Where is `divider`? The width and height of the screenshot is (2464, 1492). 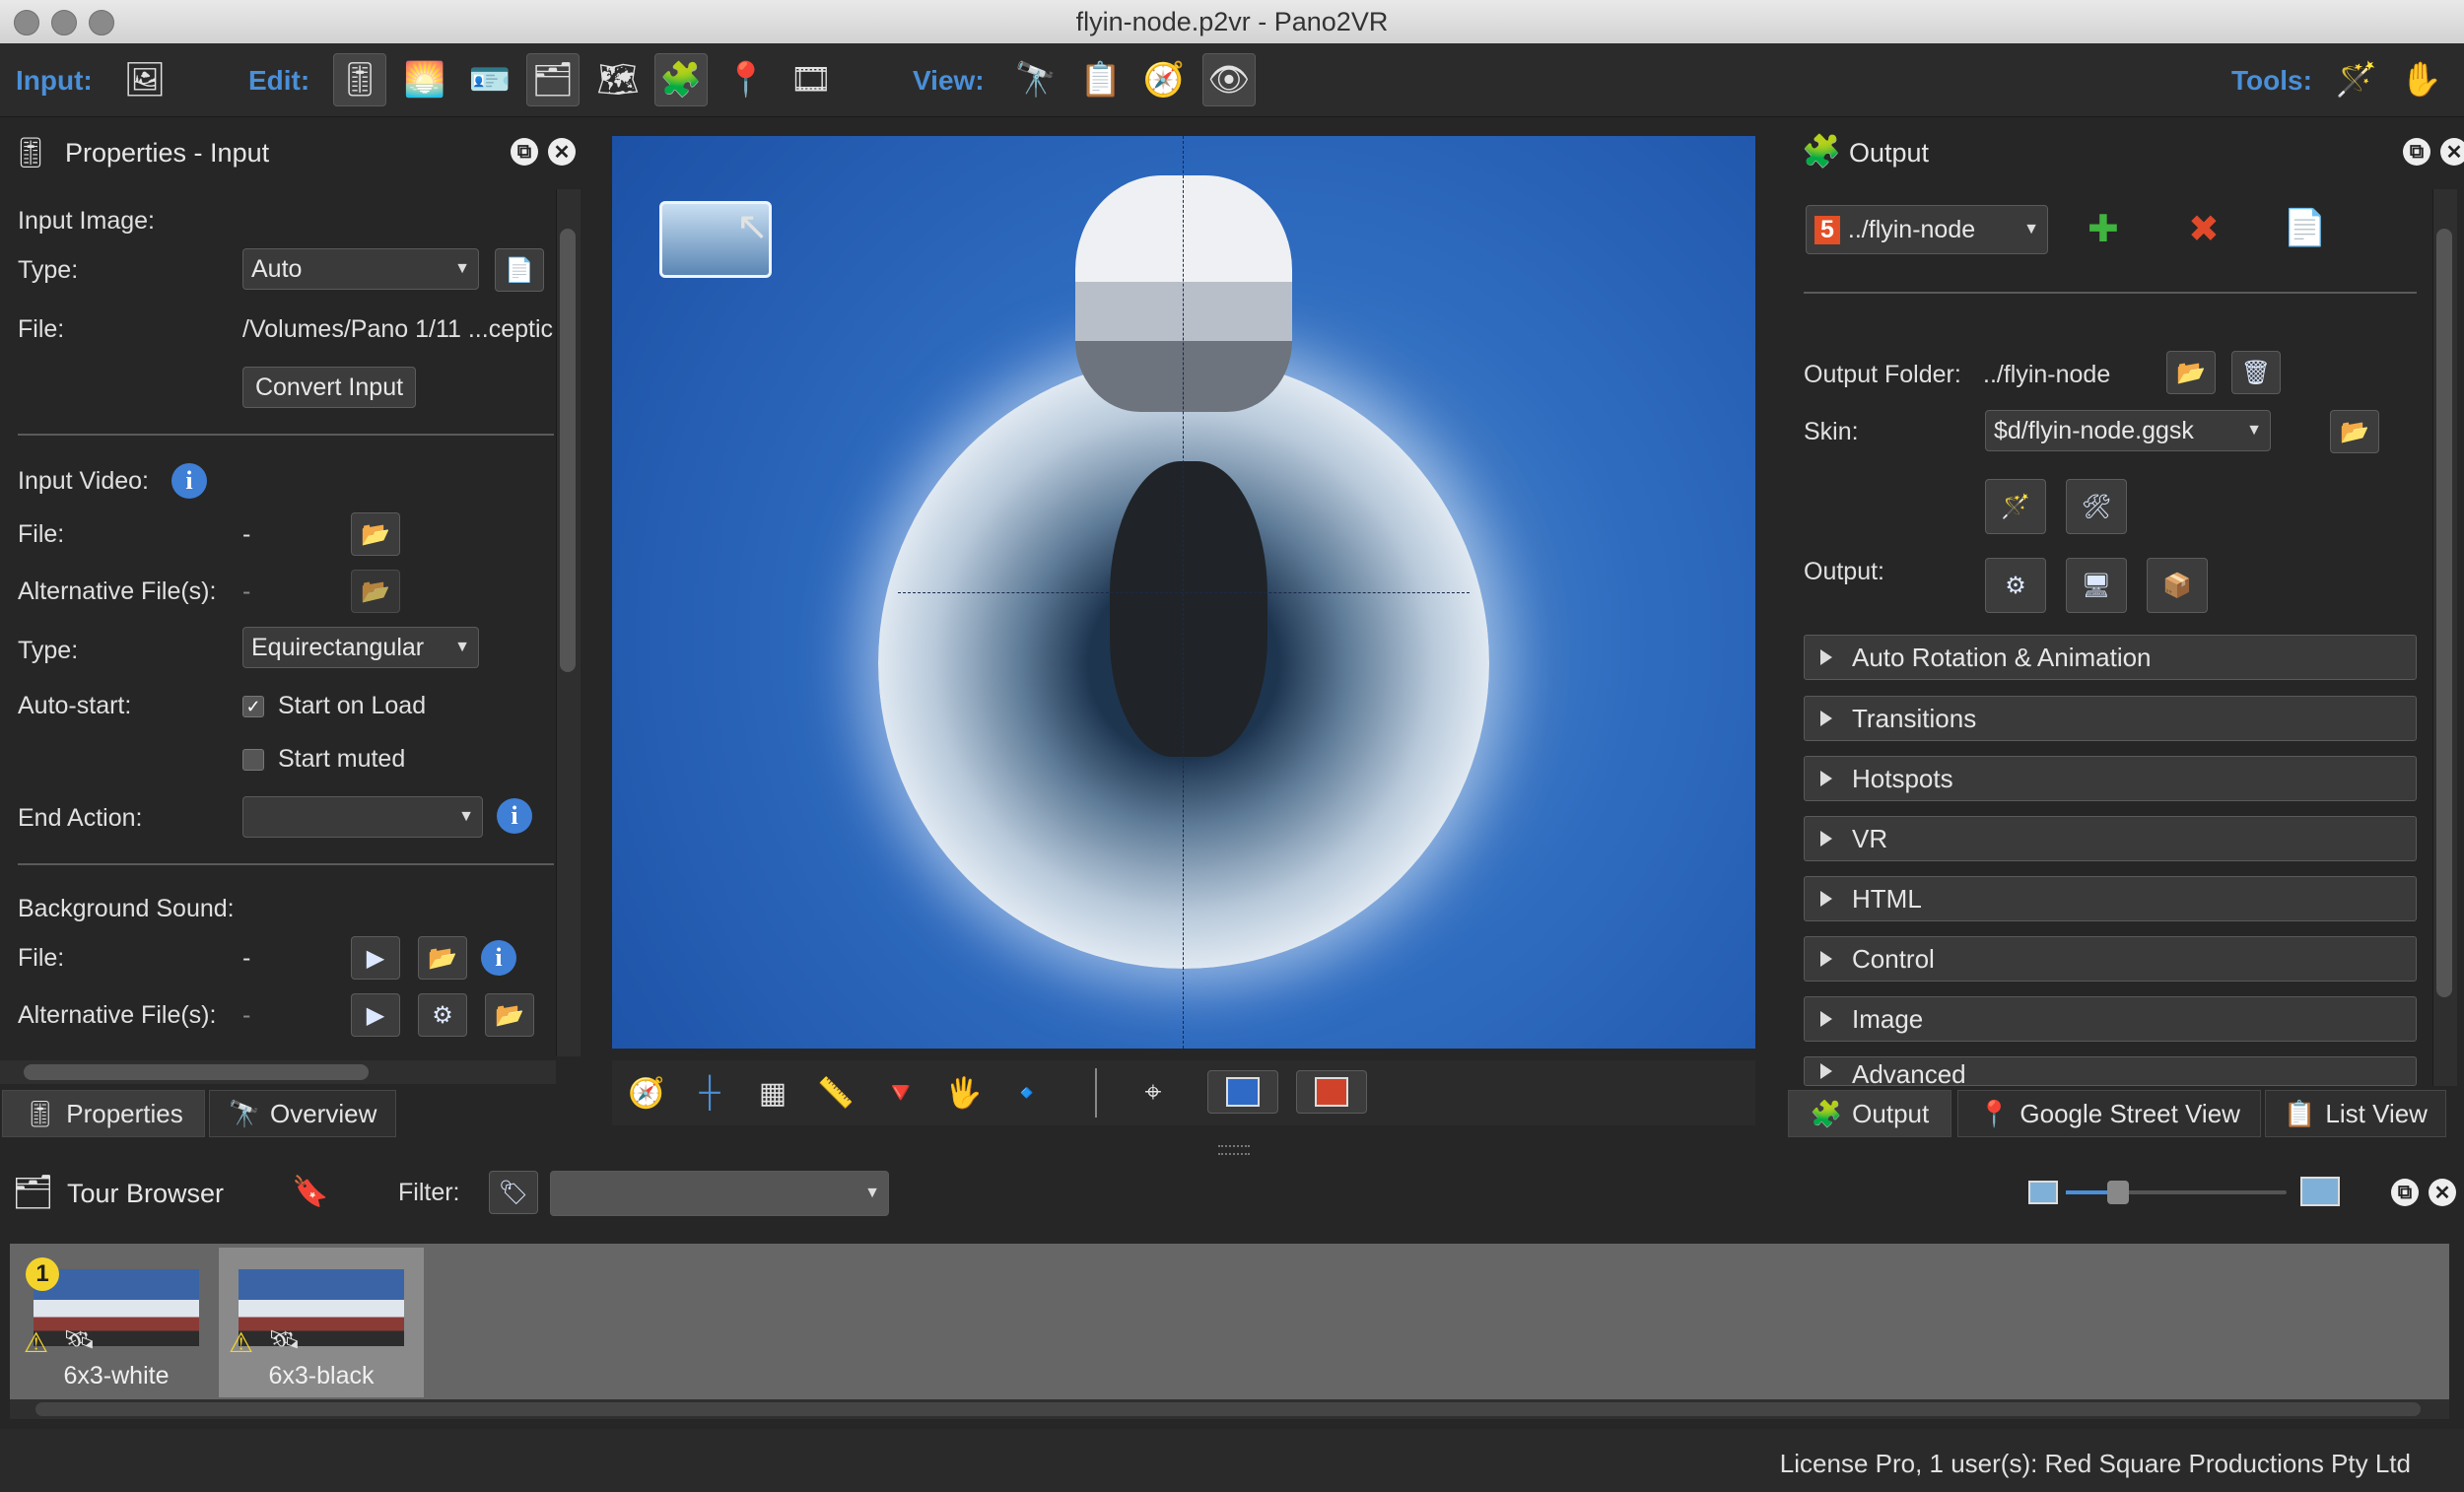
divider is located at coordinates (2110, 293).